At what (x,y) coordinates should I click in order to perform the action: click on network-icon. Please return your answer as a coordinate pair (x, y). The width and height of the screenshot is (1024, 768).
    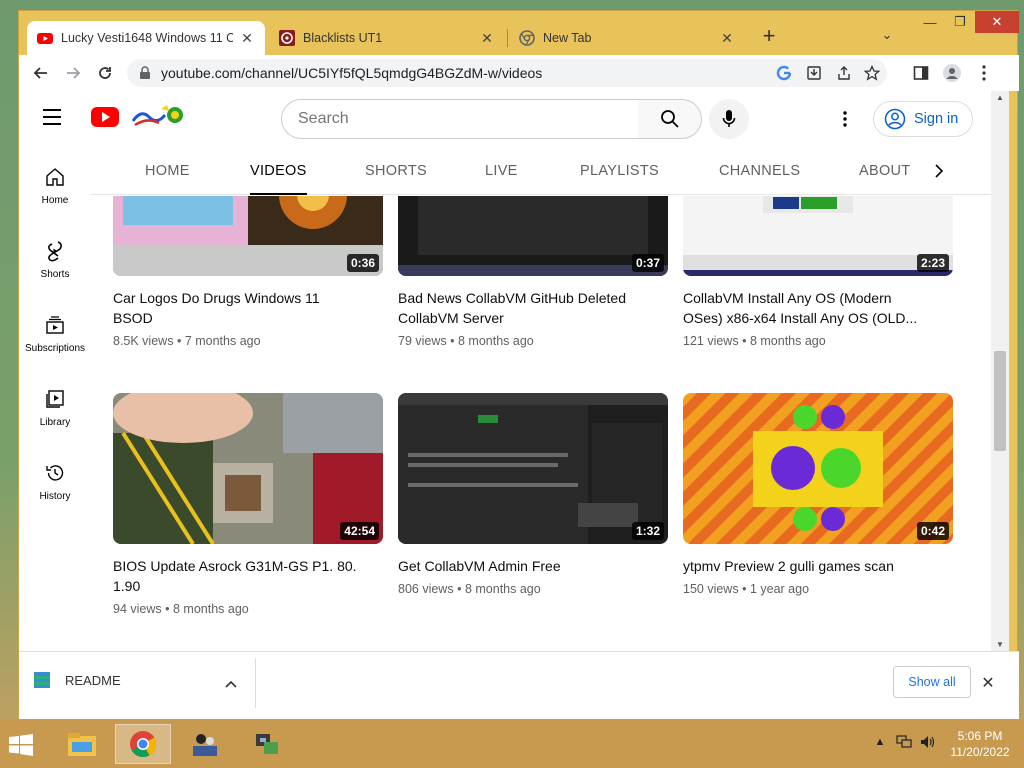
    Looking at the image, I should click on (904, 742).